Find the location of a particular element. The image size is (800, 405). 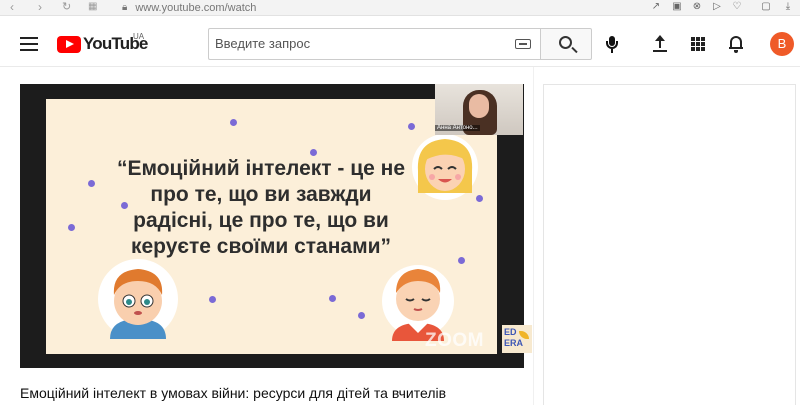

send-icon: ▷ is located at coordinates (717, 7).